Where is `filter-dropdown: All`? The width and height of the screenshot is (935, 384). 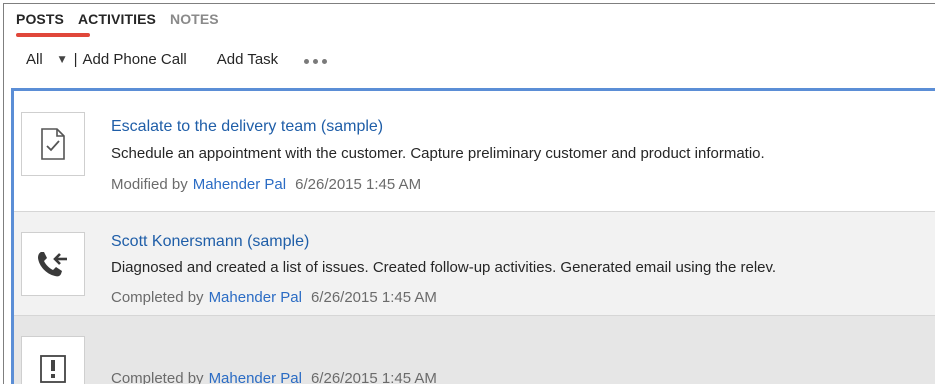
filter-dropdown: All is located at coordinates (34, 59).